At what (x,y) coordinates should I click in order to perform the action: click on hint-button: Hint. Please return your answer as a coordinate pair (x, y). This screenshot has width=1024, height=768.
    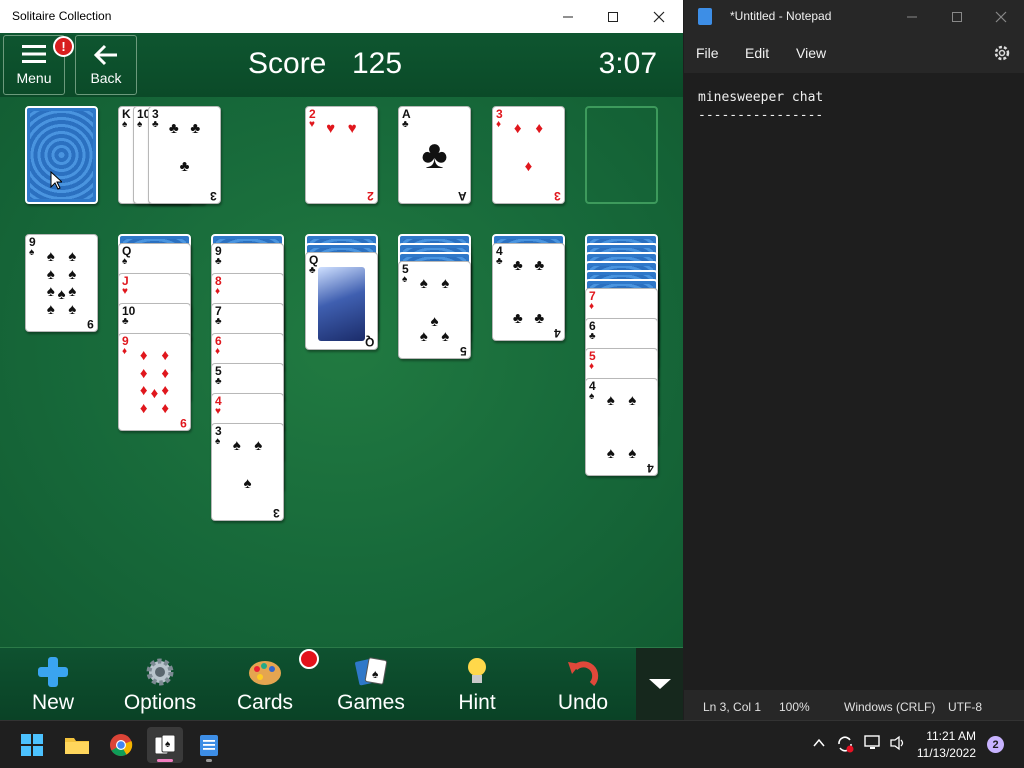
    Looking at the image, I should click on (477, 684).